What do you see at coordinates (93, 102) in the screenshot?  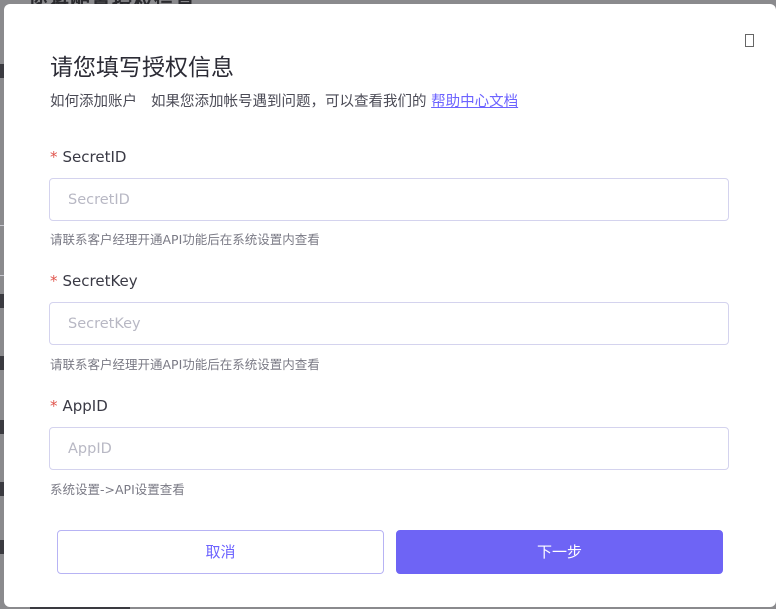 I see `help-prefix: 如何添加账户` at bounding box center [93, 102].